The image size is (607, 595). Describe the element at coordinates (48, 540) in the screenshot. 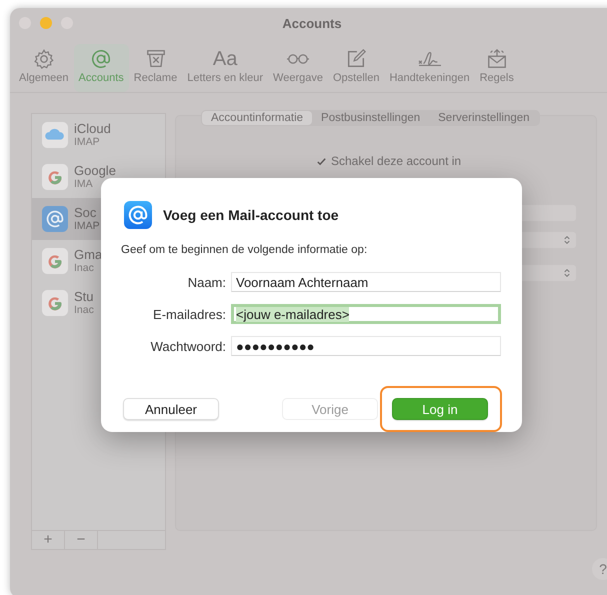

I see `add-button: +` at that location.